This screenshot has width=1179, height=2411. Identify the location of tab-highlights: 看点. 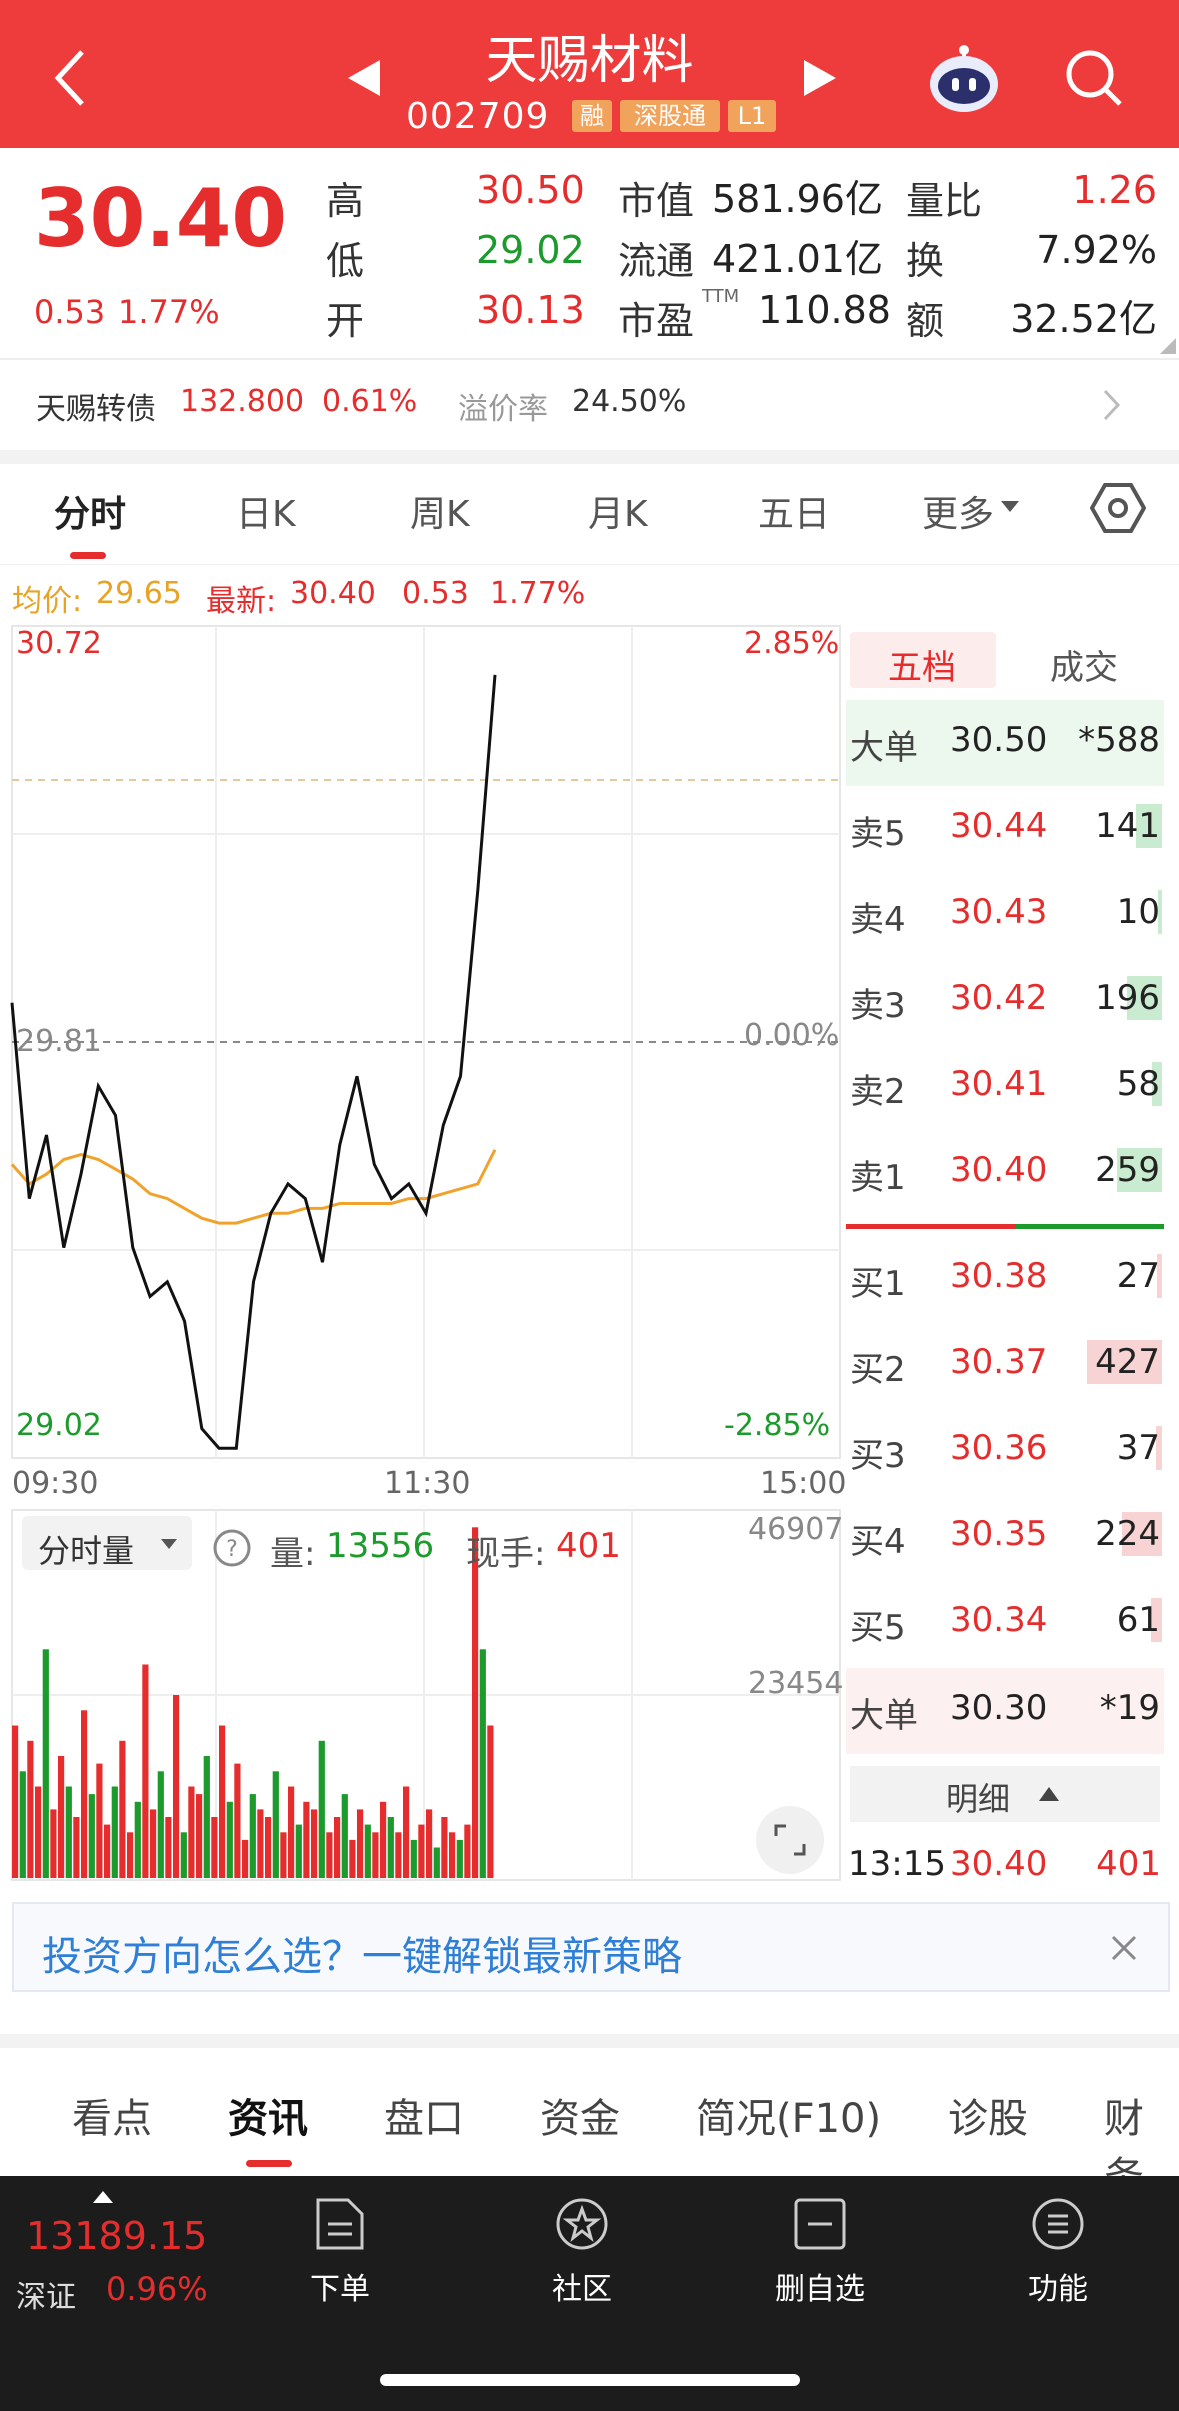
(112, 2115).